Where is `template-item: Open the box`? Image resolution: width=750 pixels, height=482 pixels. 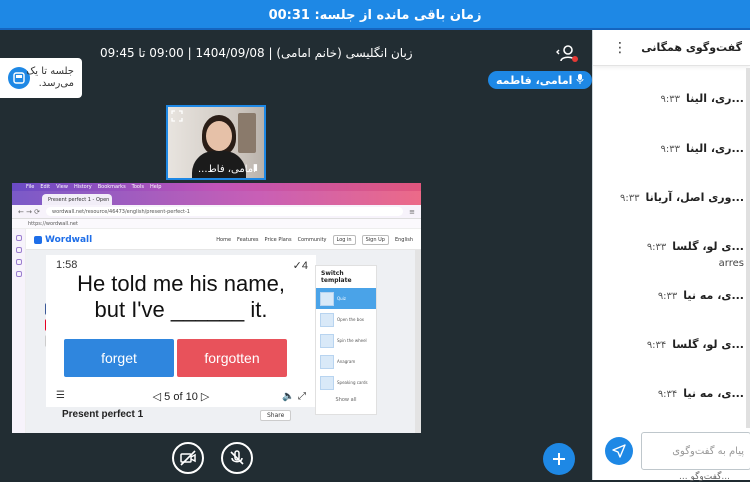 template-item: Open the box is located at coordinates (346, 319).